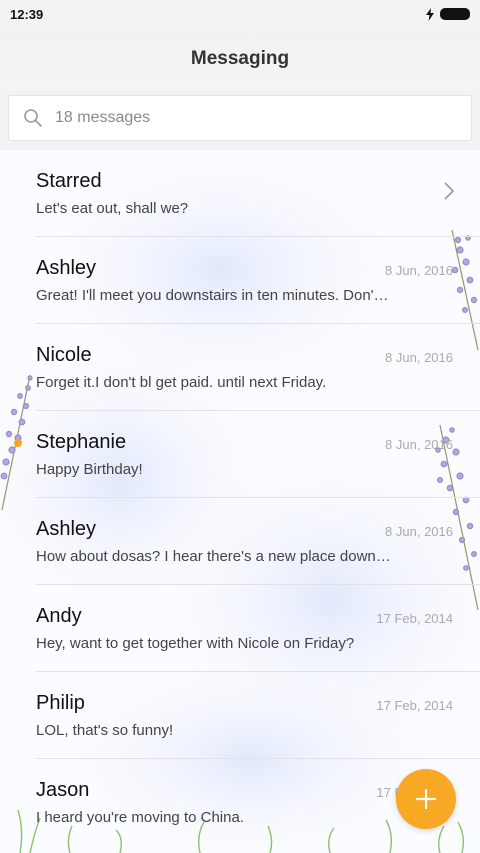 The image size is (480, 853). Describe the element at coordinates (105, 730) in the screenshot. I see `conversation-preview: LOL, that's so funny!` at that location.